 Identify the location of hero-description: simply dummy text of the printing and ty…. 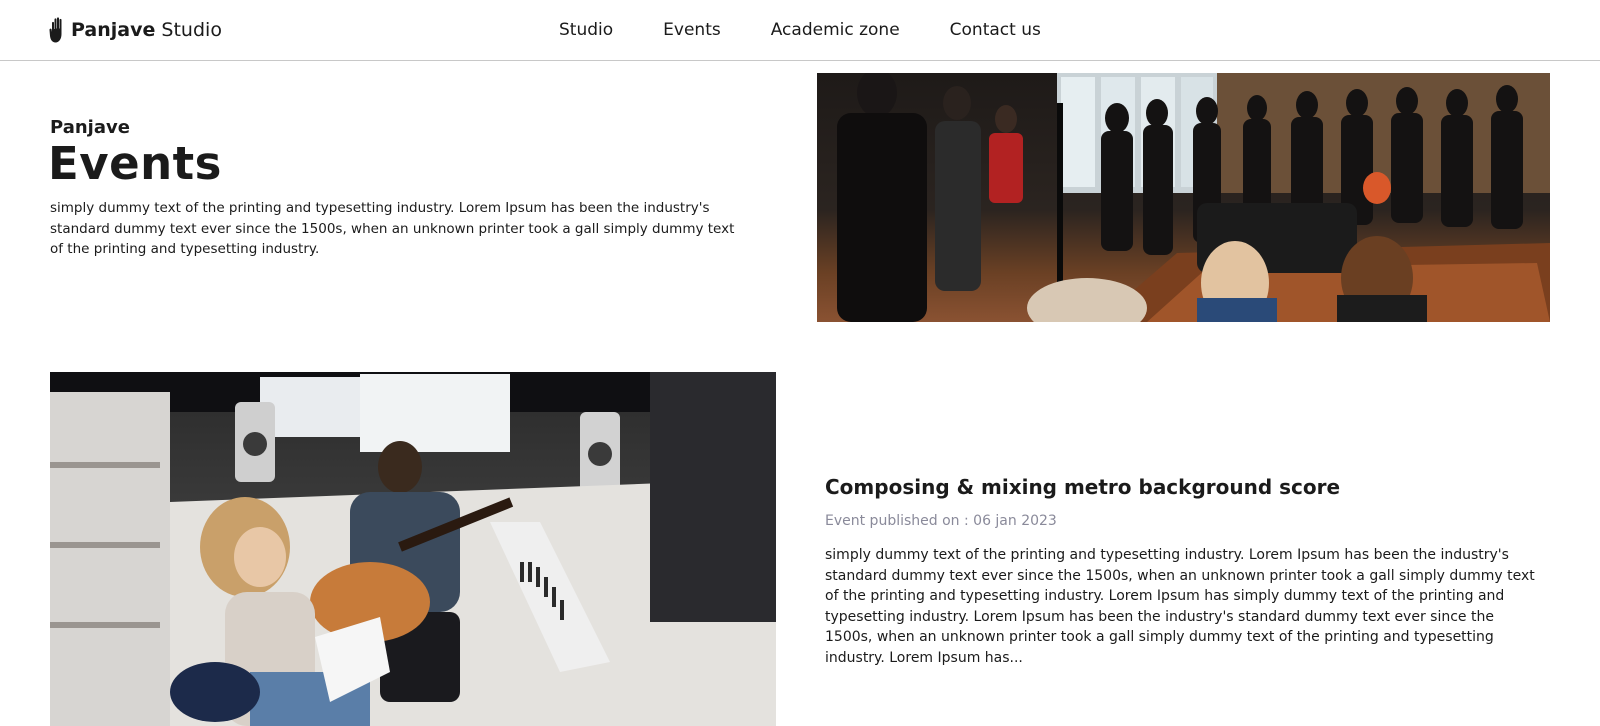
(392, 229).